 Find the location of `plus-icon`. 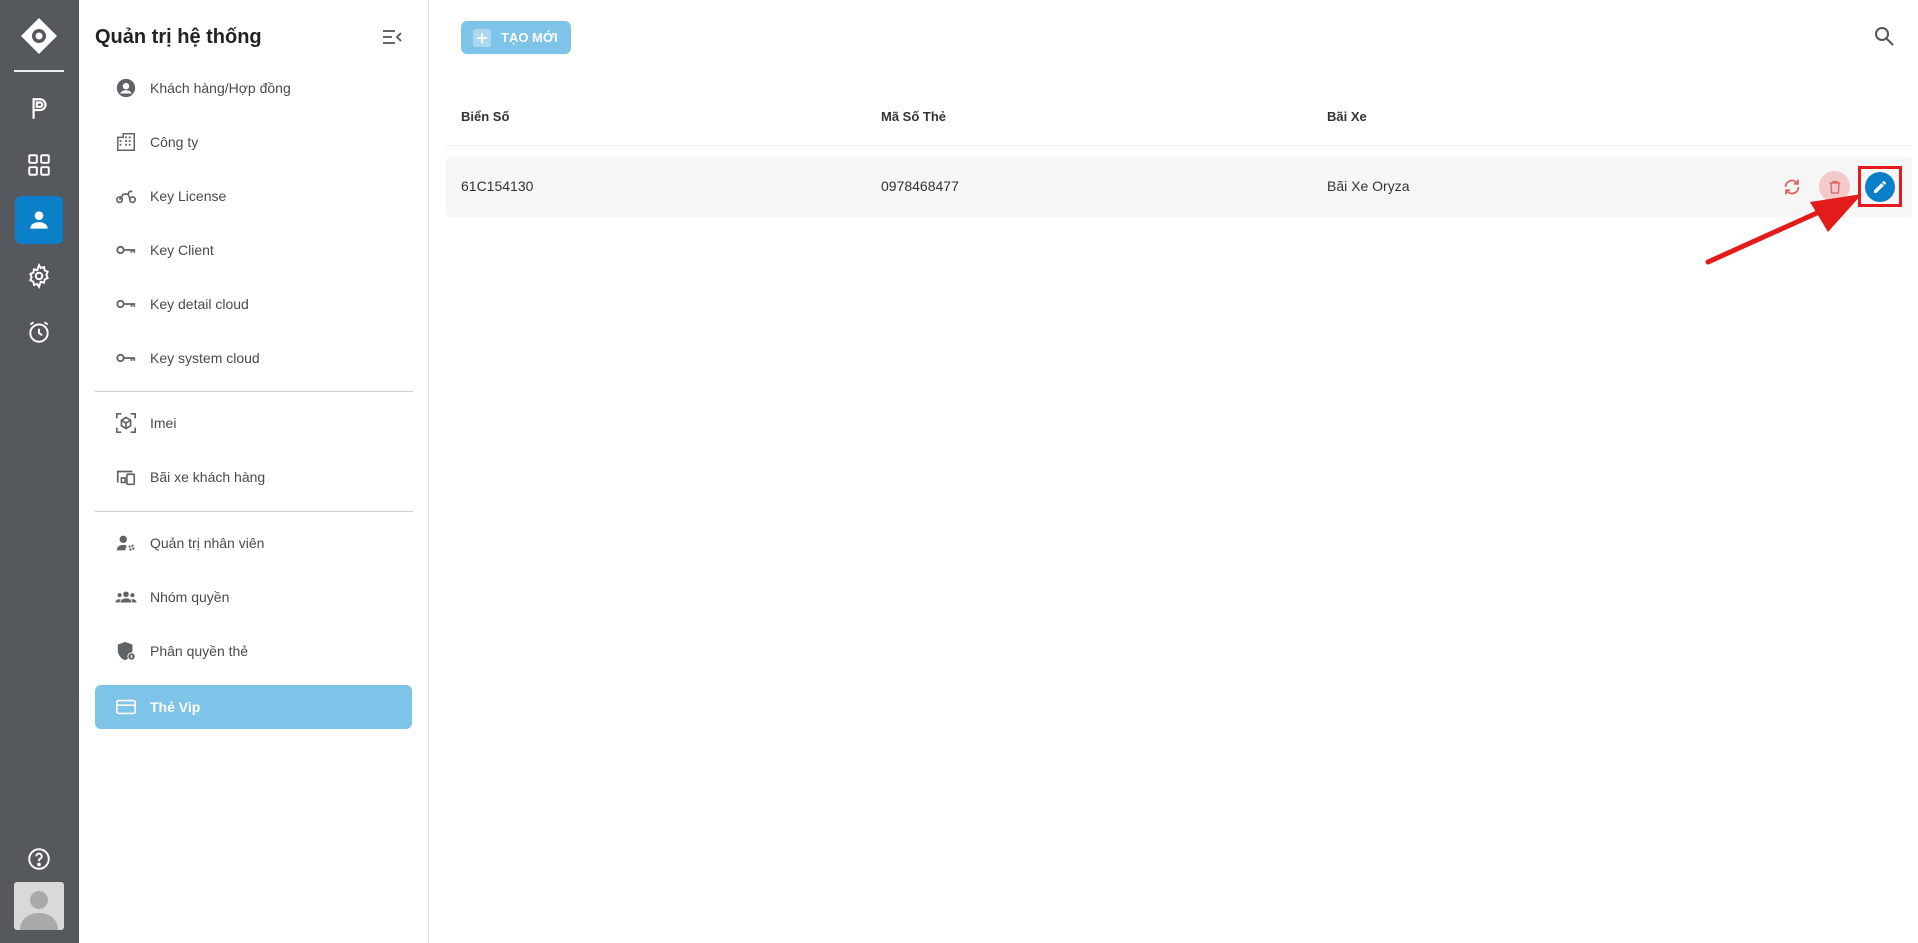

plus-icon is located at coordinates (482, 37).